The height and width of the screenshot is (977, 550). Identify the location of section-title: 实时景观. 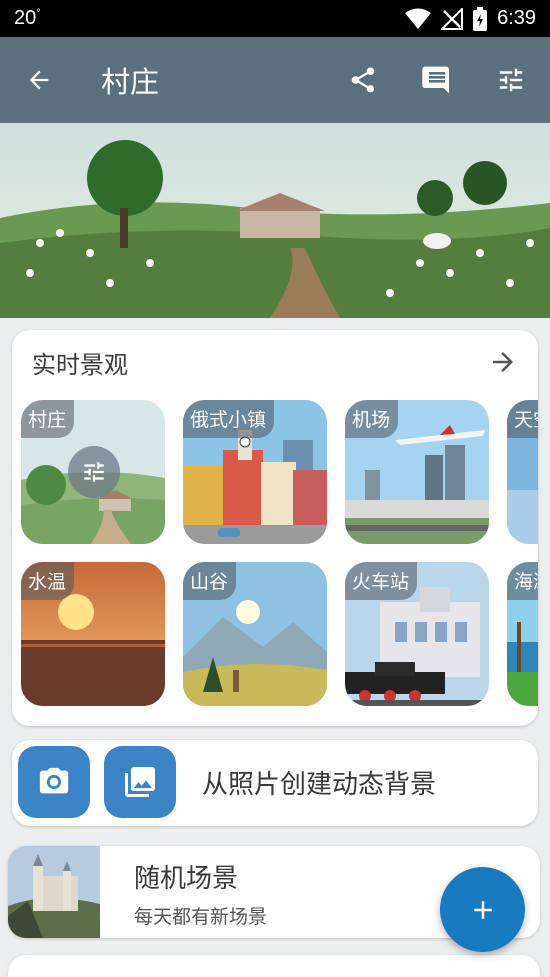
(80, 364).